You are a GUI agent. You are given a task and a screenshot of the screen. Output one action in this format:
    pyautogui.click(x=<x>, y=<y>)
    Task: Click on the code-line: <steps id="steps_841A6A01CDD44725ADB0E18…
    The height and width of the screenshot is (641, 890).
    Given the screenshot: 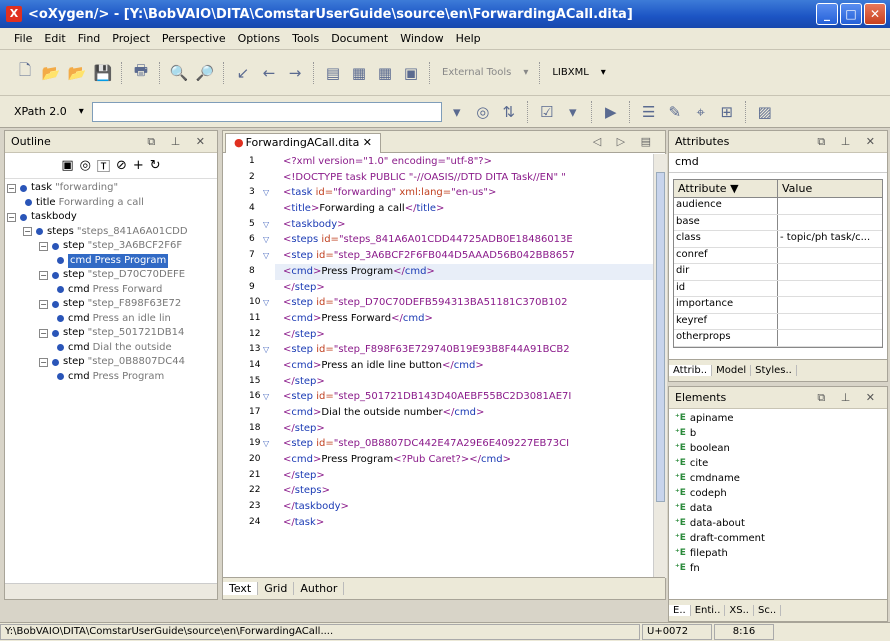 What is the action you would take?
    pyautogui.click(x=464, y=240)
    